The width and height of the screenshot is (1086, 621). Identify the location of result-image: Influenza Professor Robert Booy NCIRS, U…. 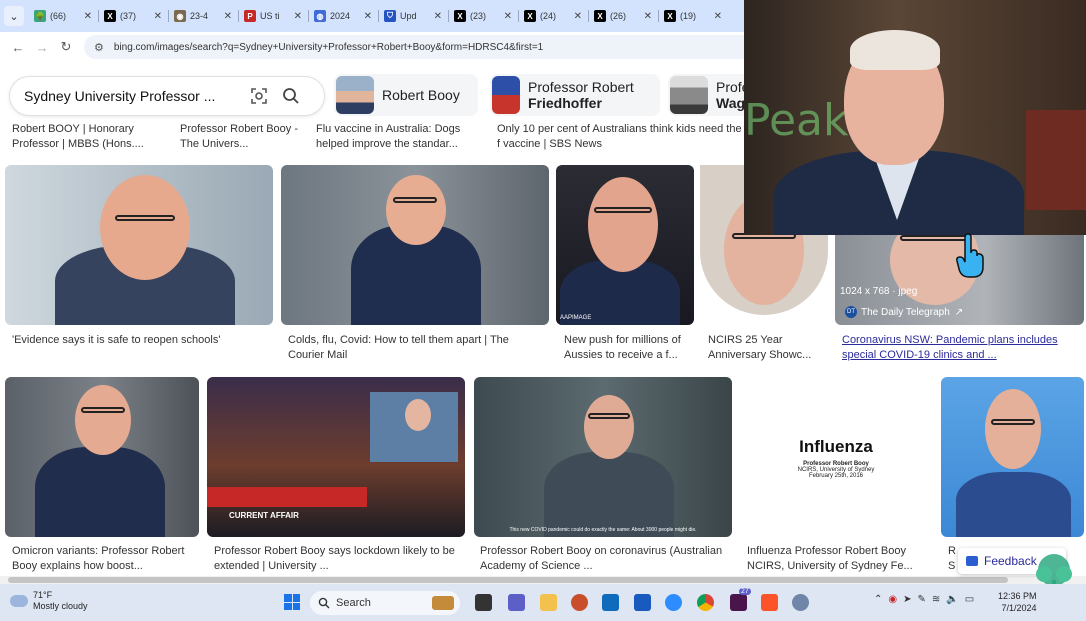
(836, 457).